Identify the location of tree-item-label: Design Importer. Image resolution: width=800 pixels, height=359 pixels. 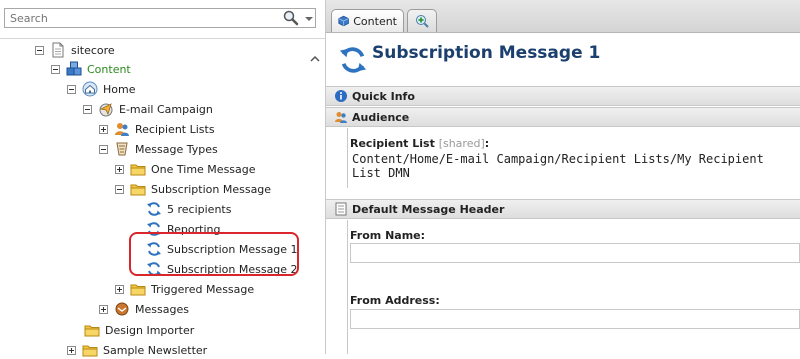
(150, 330).